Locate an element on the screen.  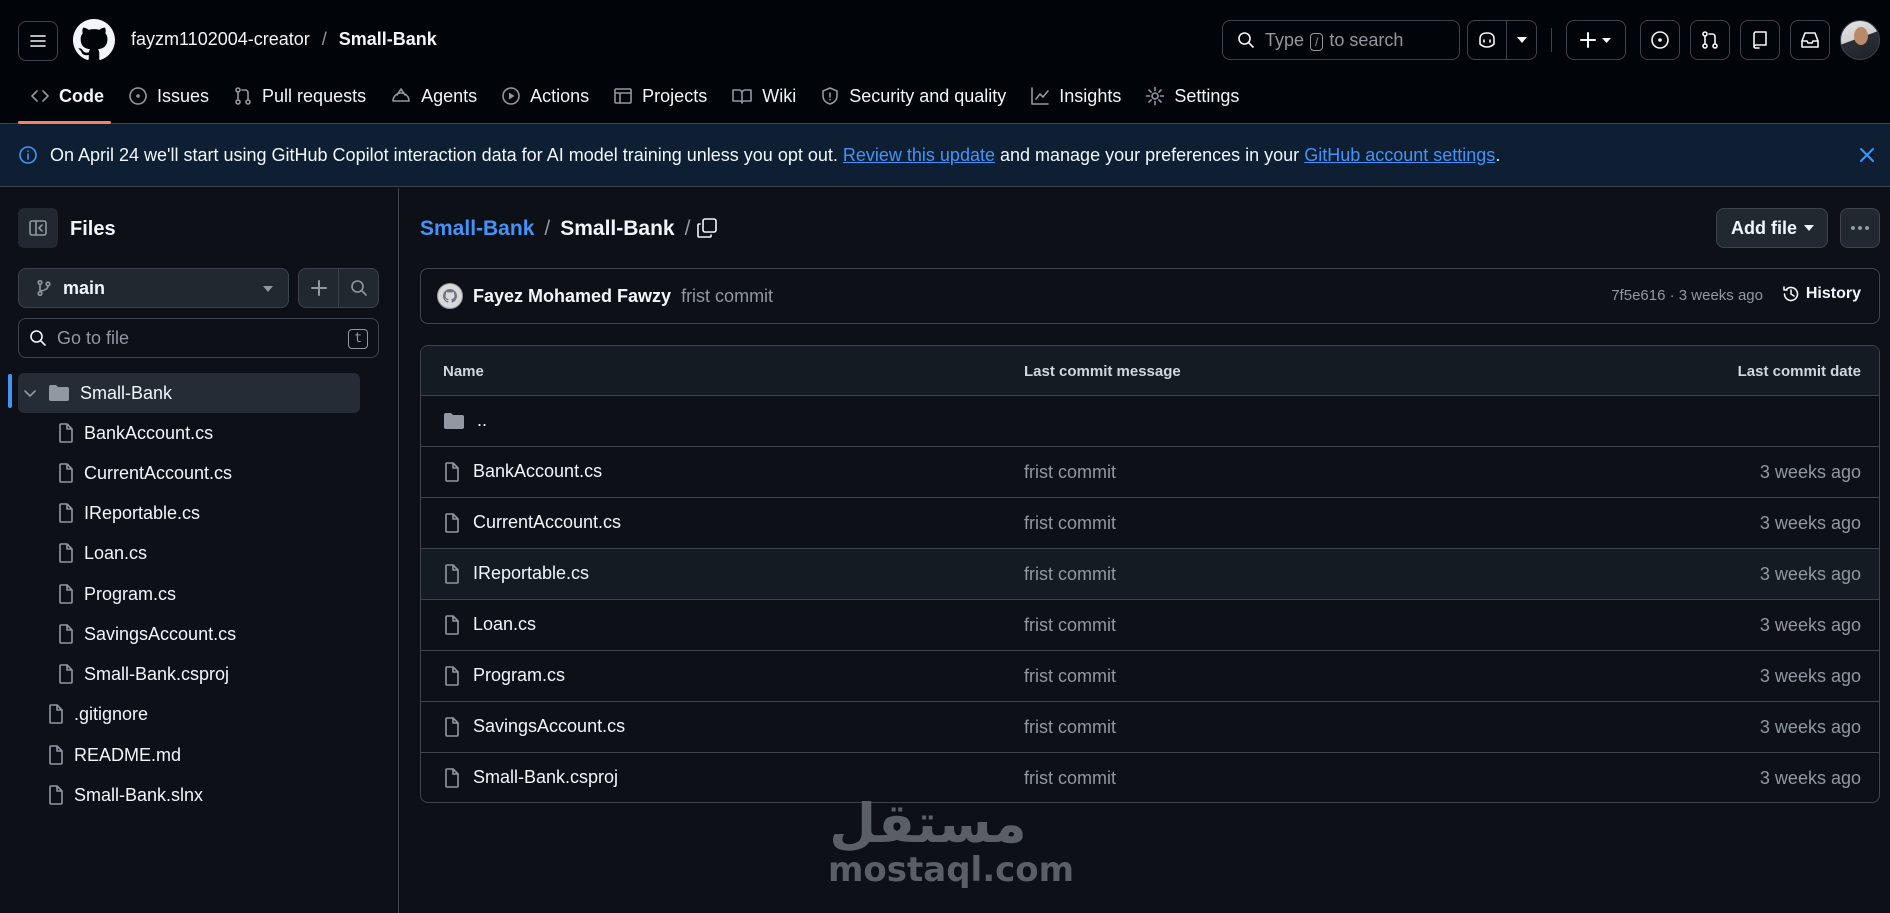
add-file-button: Add file is located at coordinates (1772, 228).